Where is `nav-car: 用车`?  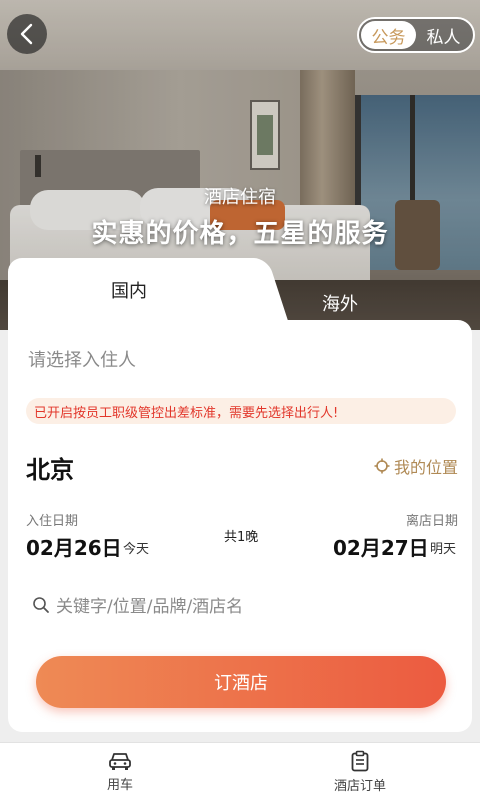
nav-car: 用车 is located at coordinates (120, 771).